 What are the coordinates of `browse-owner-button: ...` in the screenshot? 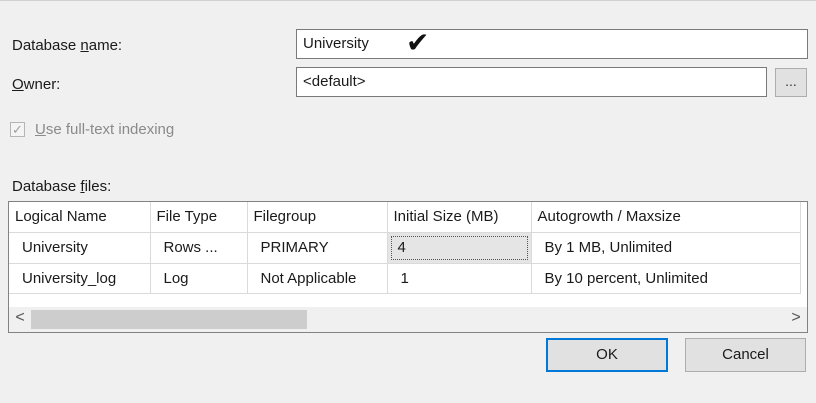 It's located at (791, 82).